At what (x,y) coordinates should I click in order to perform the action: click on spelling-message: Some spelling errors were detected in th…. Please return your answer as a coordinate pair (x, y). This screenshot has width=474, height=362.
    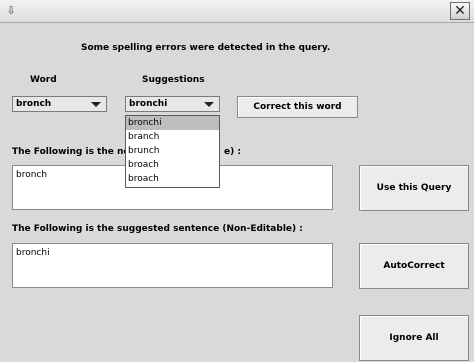
    Looking at the image, I should click on (206, 48).